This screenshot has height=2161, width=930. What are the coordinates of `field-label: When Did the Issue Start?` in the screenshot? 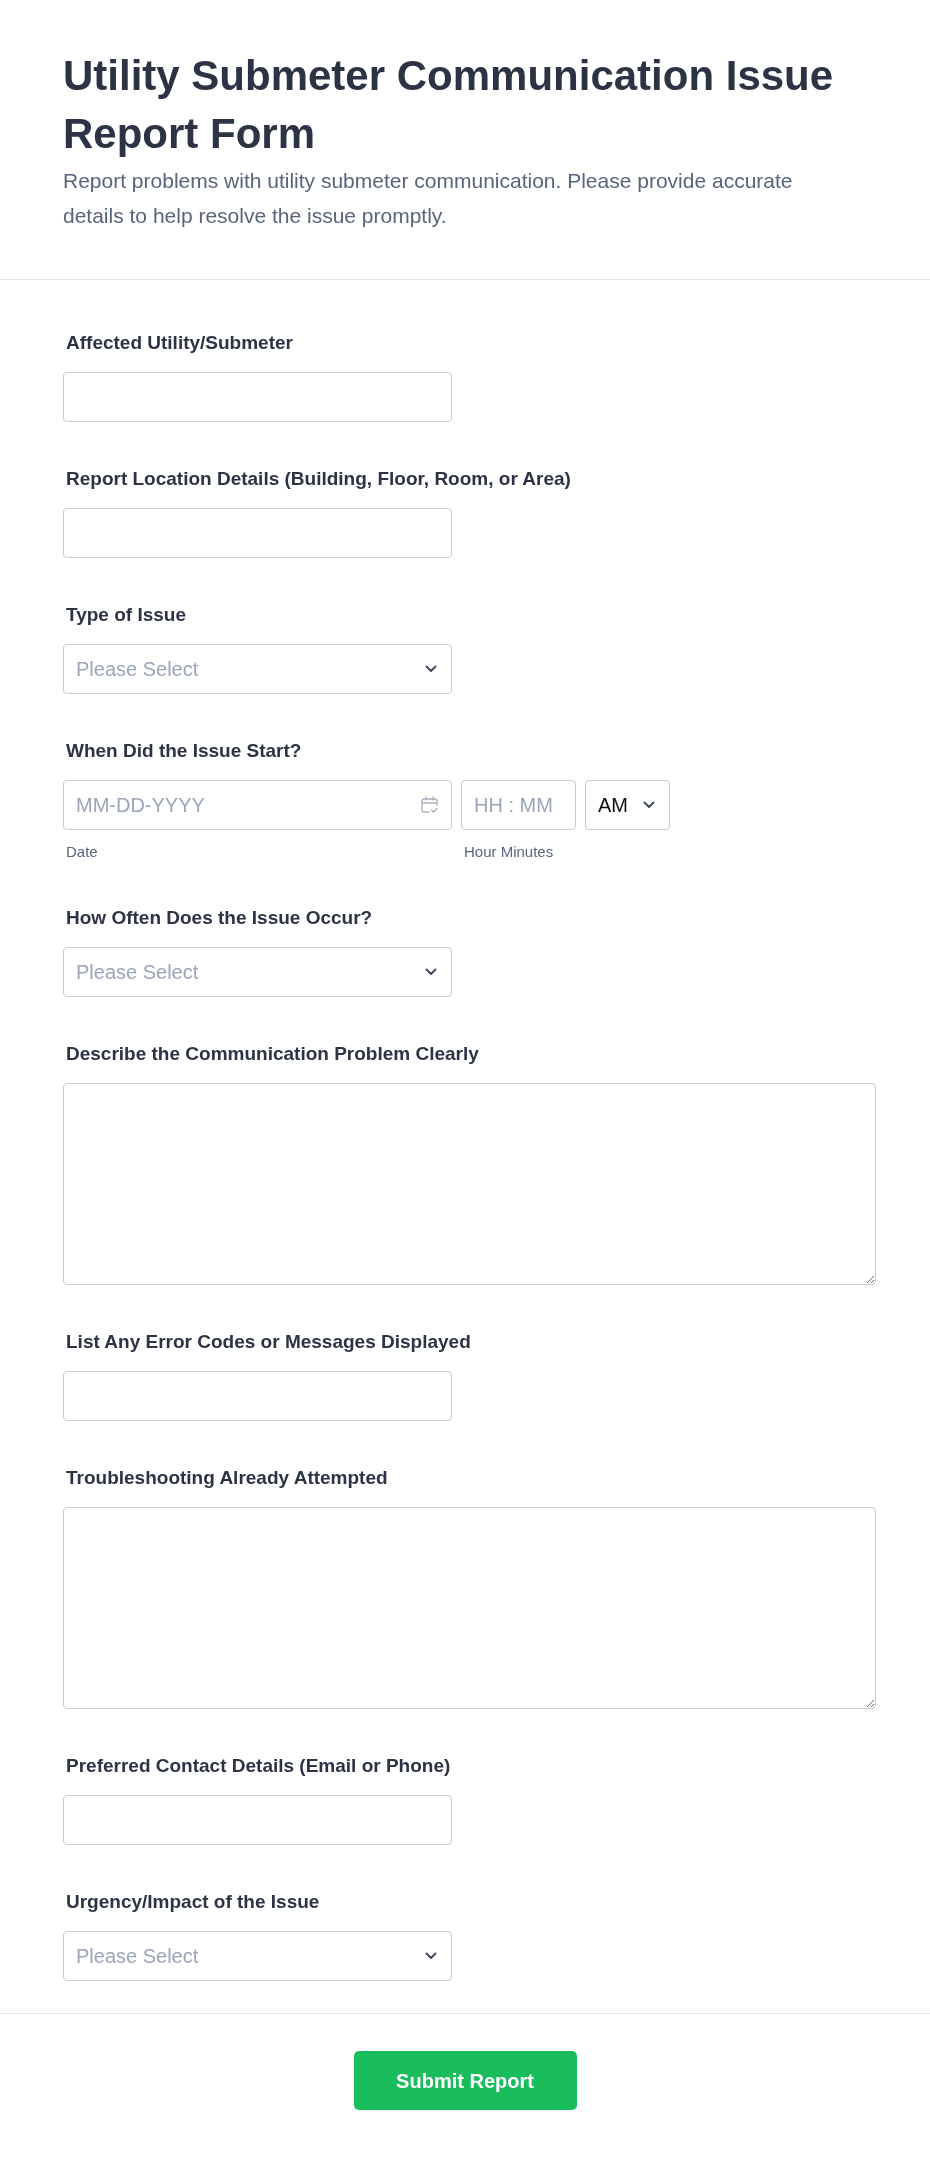 It's located at (184, 751).